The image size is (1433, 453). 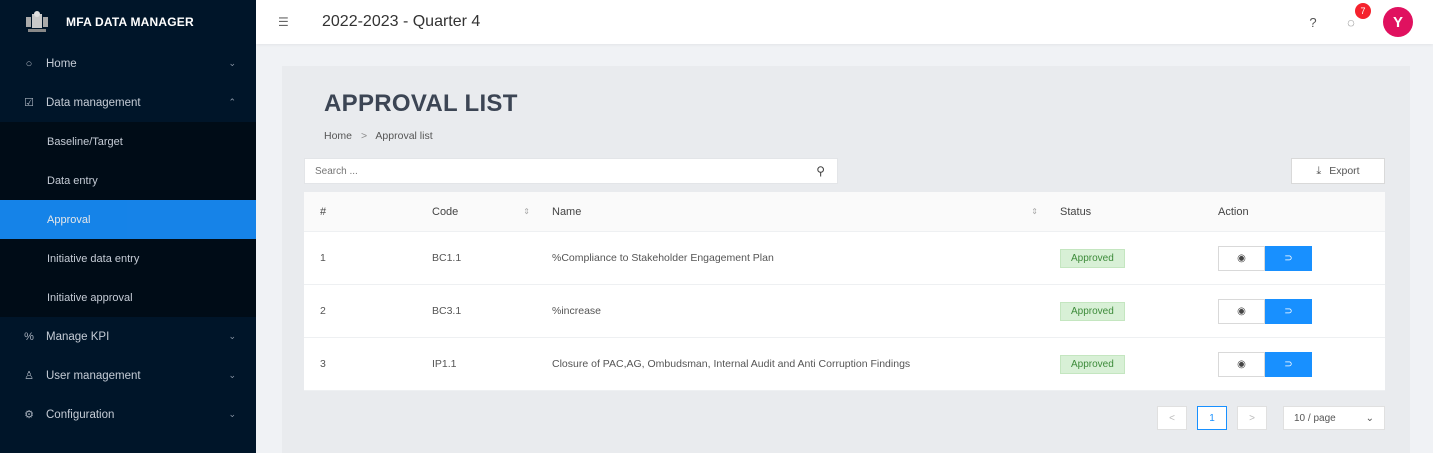 What do you see at coordinates (1363, 11) in the screenshot?
I see `notification-badge: 7` at bounding box center [1363, 11].